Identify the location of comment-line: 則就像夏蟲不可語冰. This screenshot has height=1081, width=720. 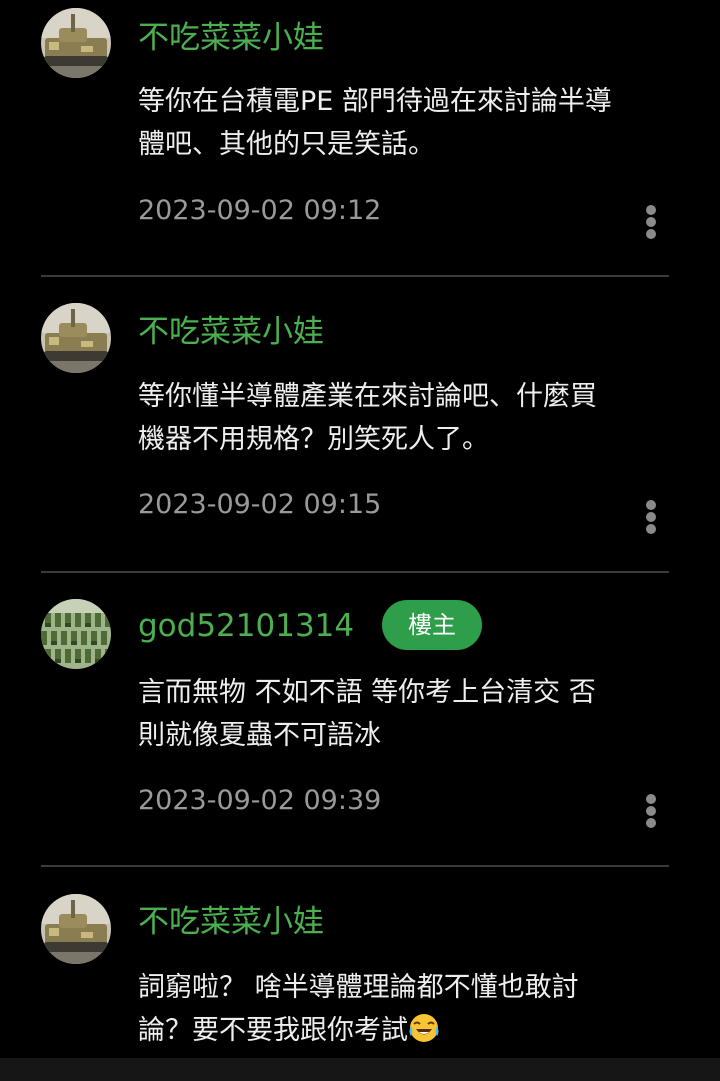
(259, 735).